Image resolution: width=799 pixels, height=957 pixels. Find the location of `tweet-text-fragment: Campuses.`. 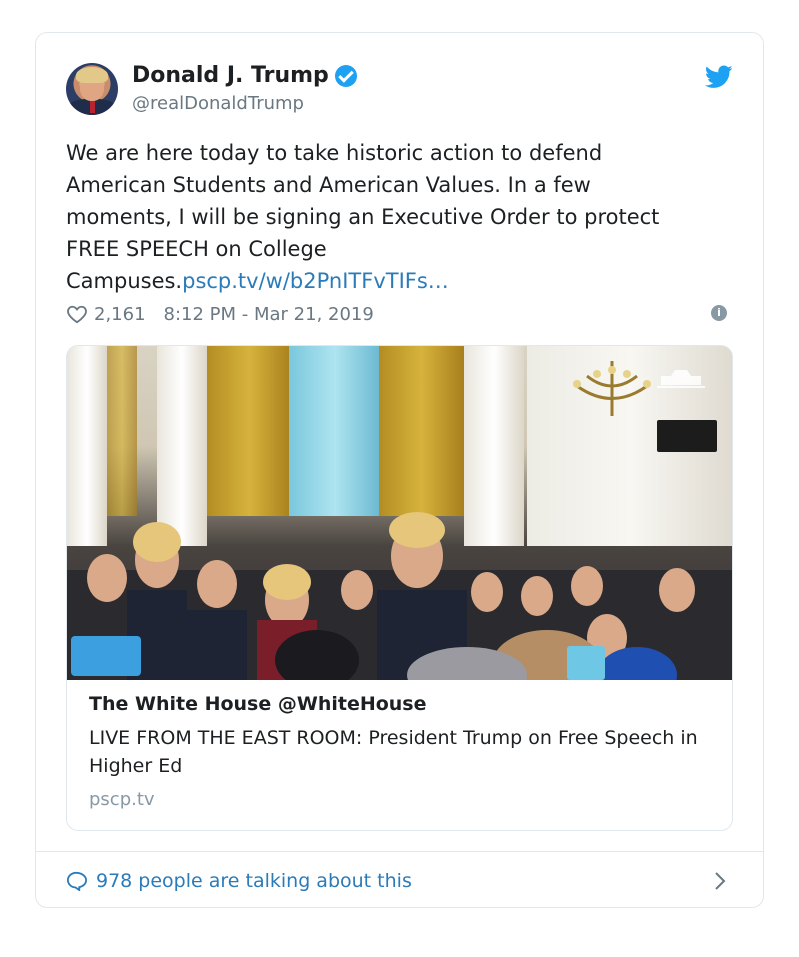

tweet-text-fragment: Campuses. is located at coordinates (124, 281).